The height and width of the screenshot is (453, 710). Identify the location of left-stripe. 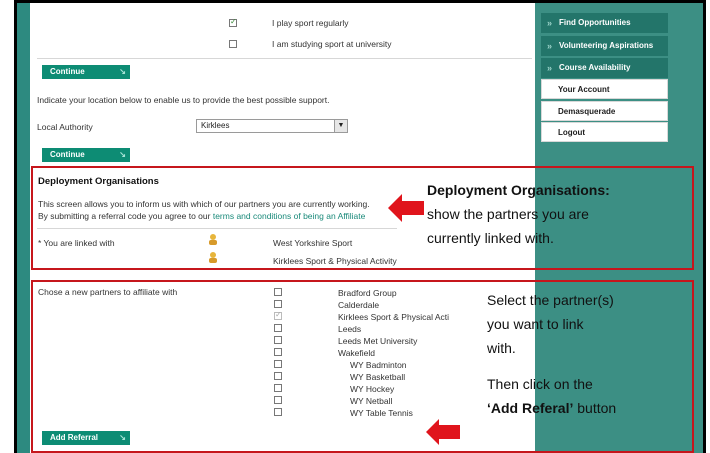
(23, 228).